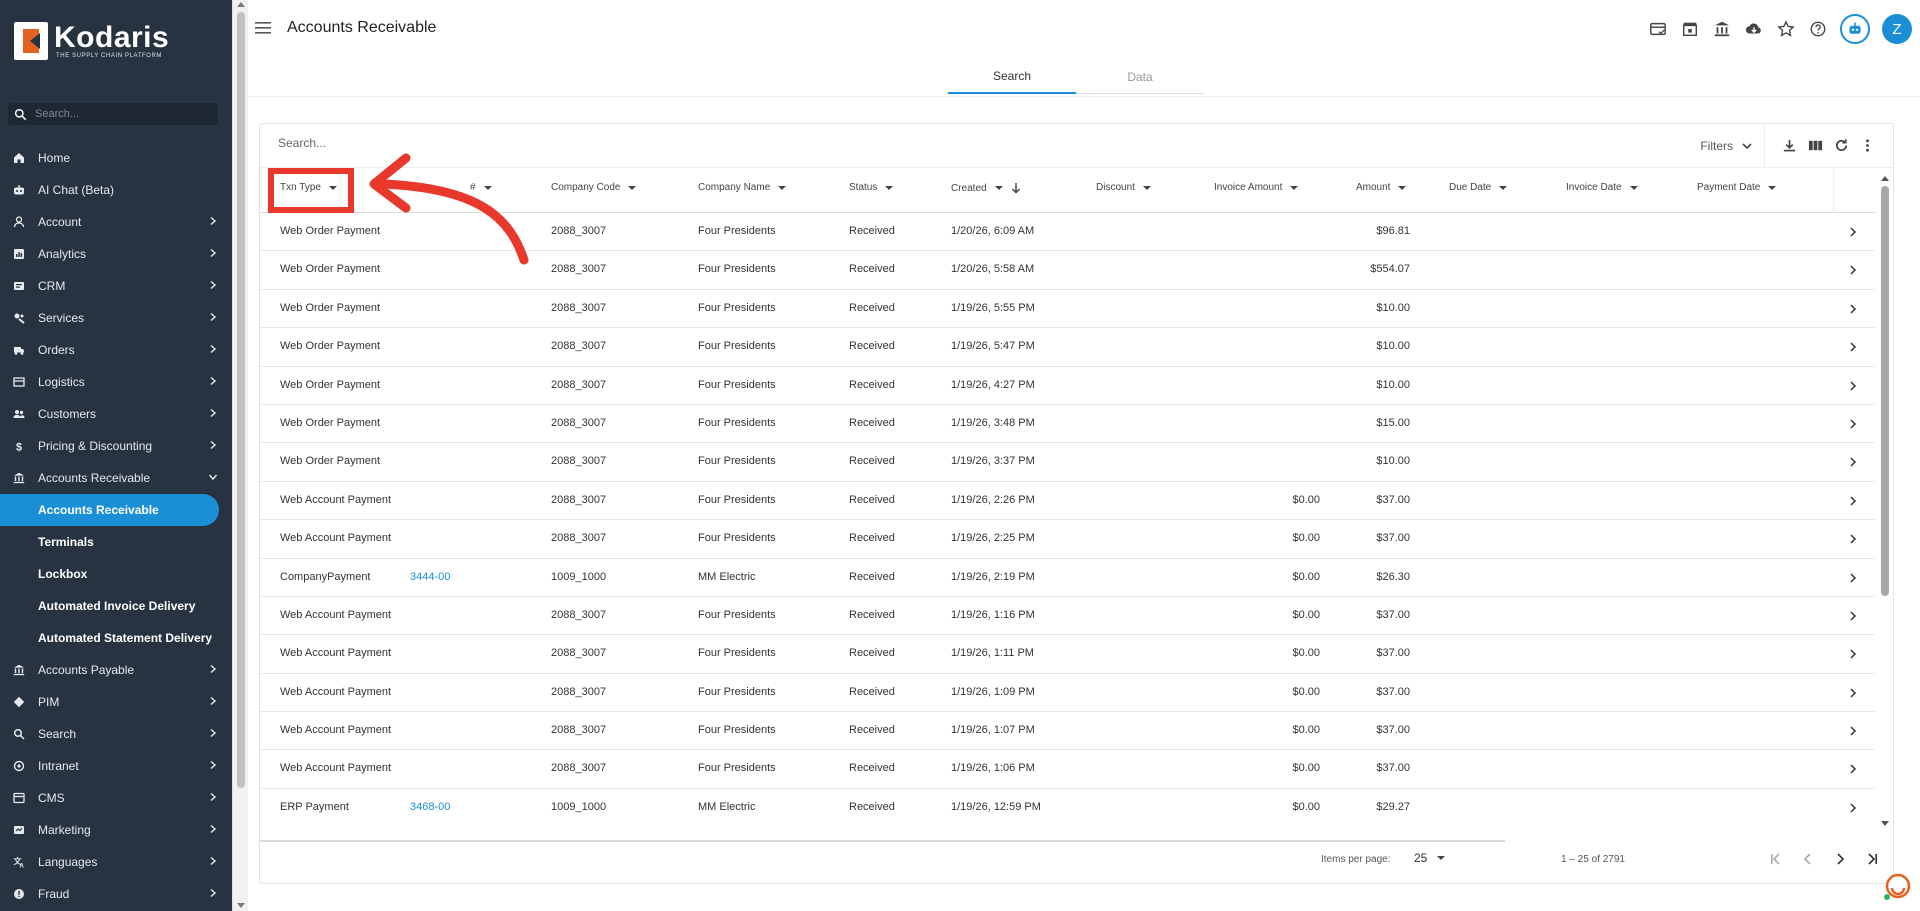  What do you see at coordinates (1690, 29) in the screenshot?
I see `storefront-icon` at bounding box center [1690, 29].